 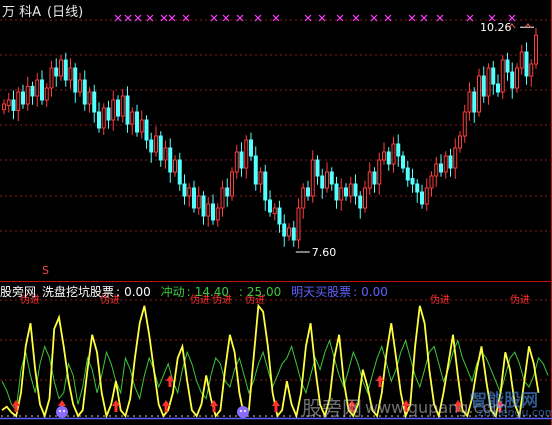 What do you see at coordinates (65, 12) in the screenshot?
I see `period-label: (日线)` at bounding box center [65, 12].